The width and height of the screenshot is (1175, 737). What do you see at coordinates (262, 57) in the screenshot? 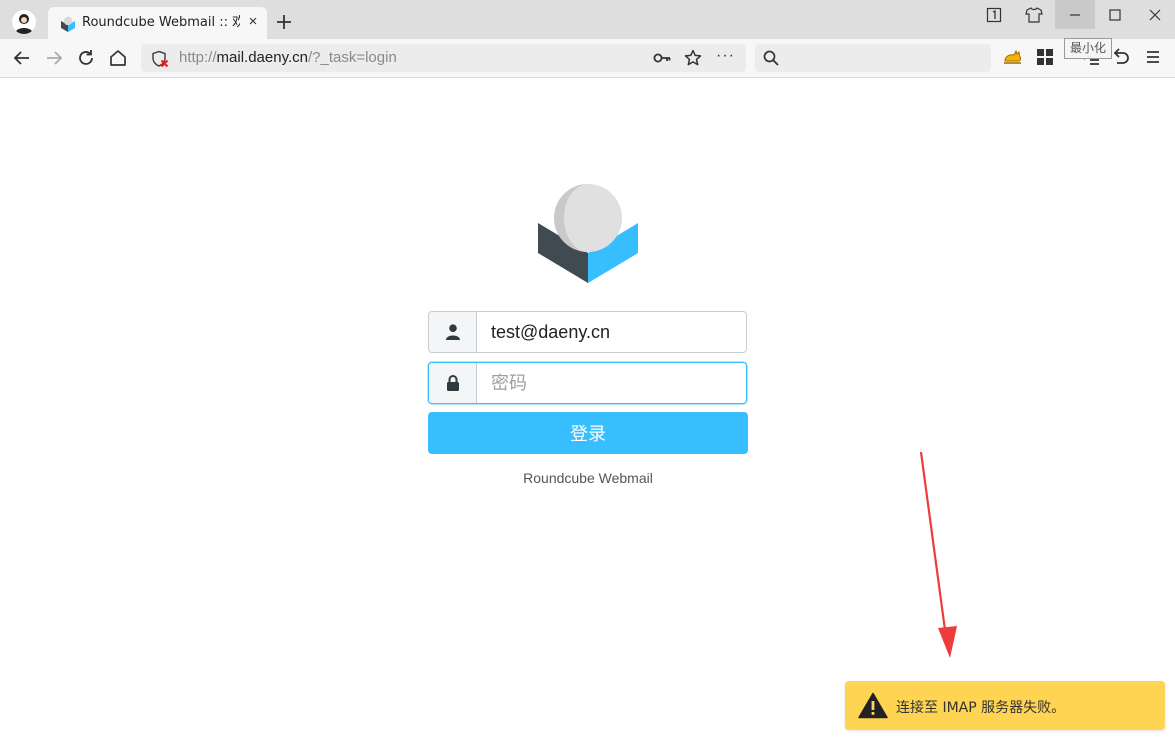
I see `url-host: mail.daeny.cn` at bounding box center [262, 57].